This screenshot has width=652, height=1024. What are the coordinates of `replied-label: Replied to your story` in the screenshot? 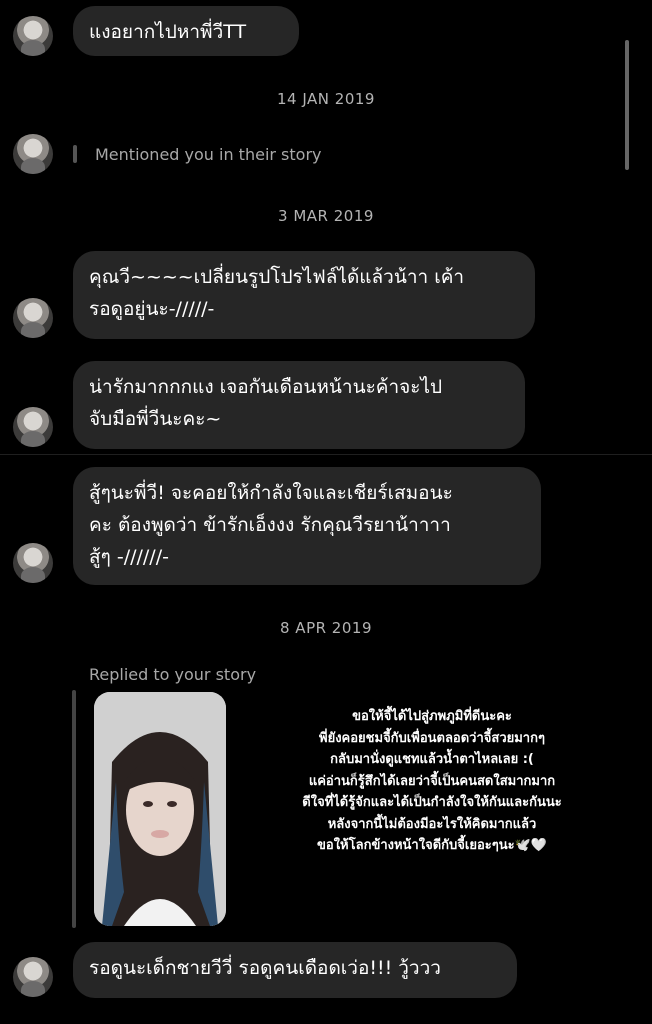 It's located at (173, 674).